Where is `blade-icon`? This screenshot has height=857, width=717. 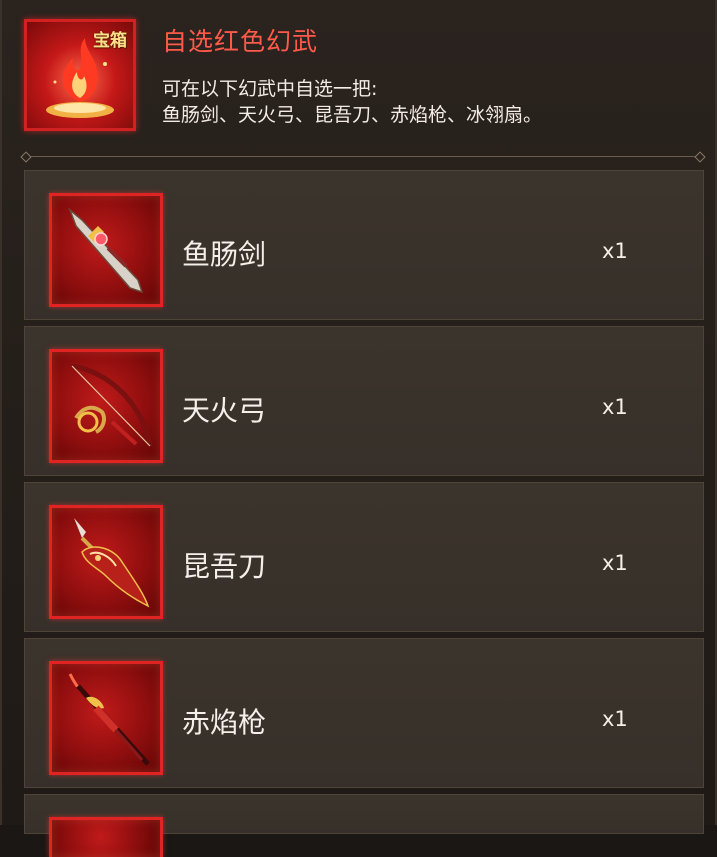
blade-icon is located at coordinates (106, 562).